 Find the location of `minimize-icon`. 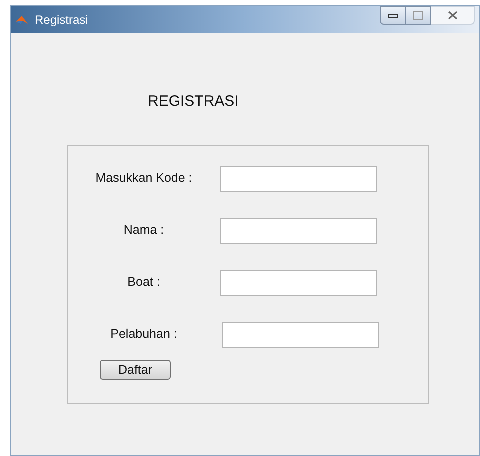

minimize-icon is located at coordinates (393, 16).